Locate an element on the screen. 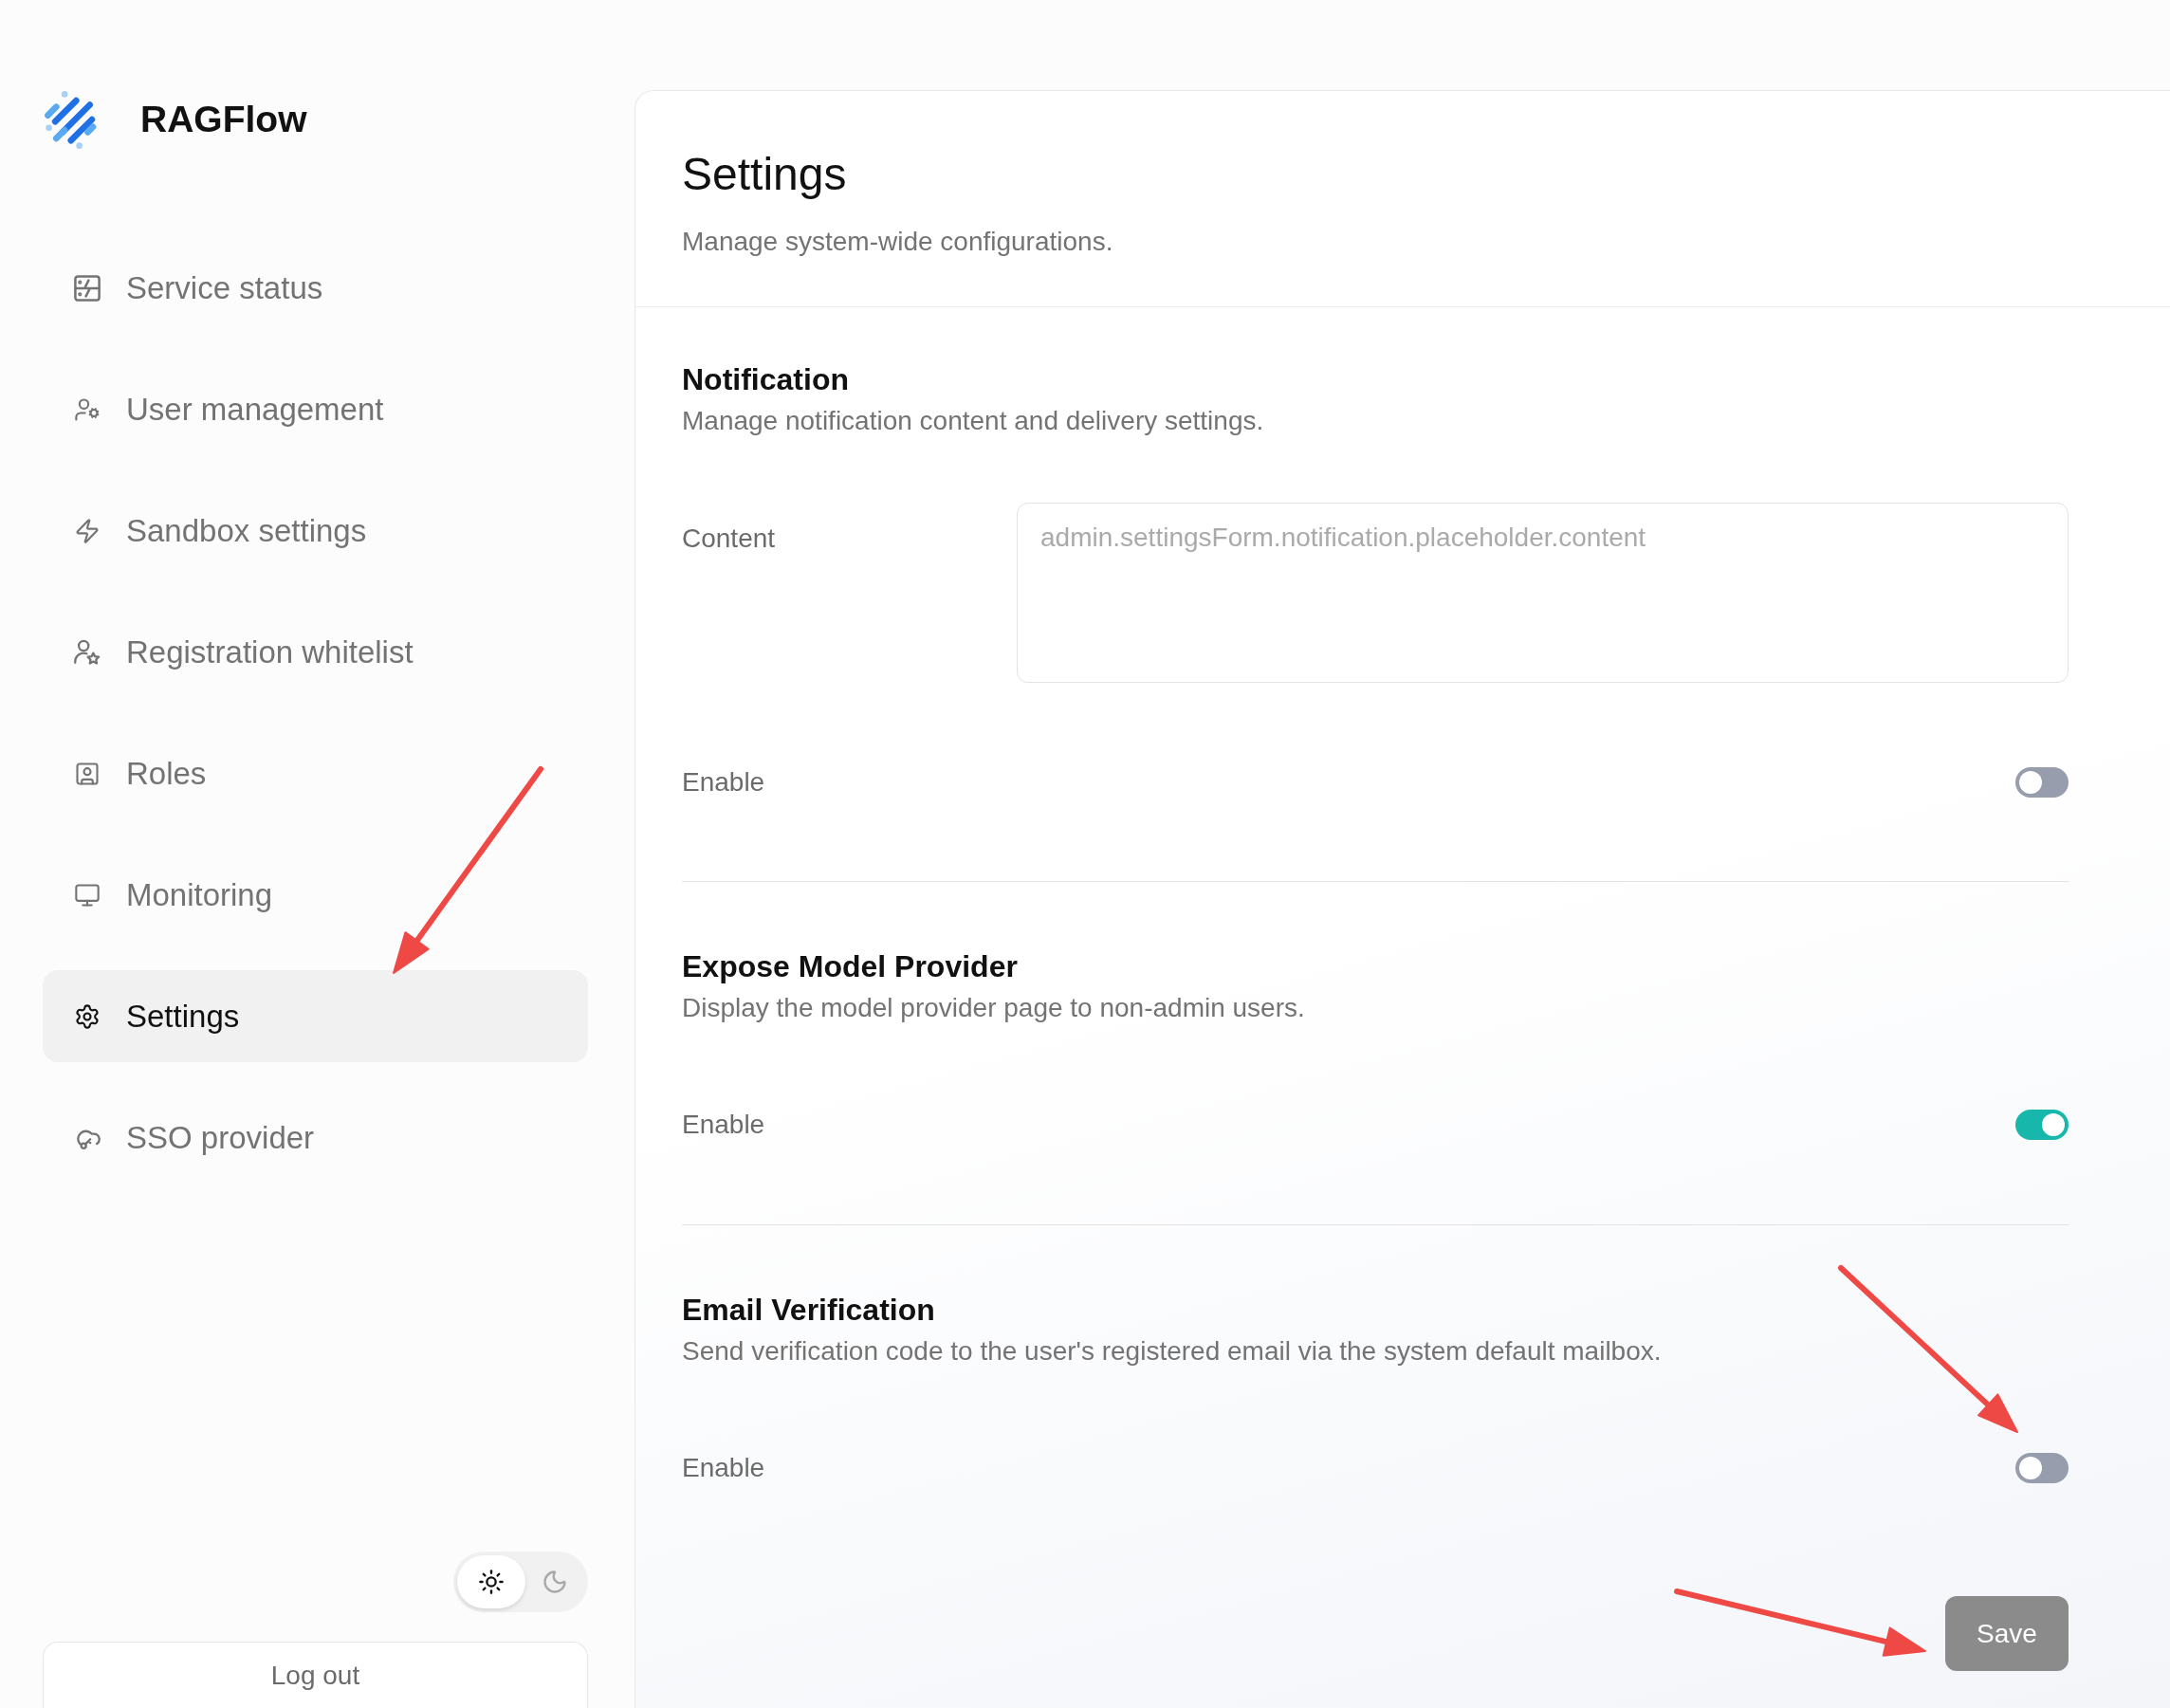  page-subtitle: Manage system-wide configurations. is located at coordinates (898, 242).